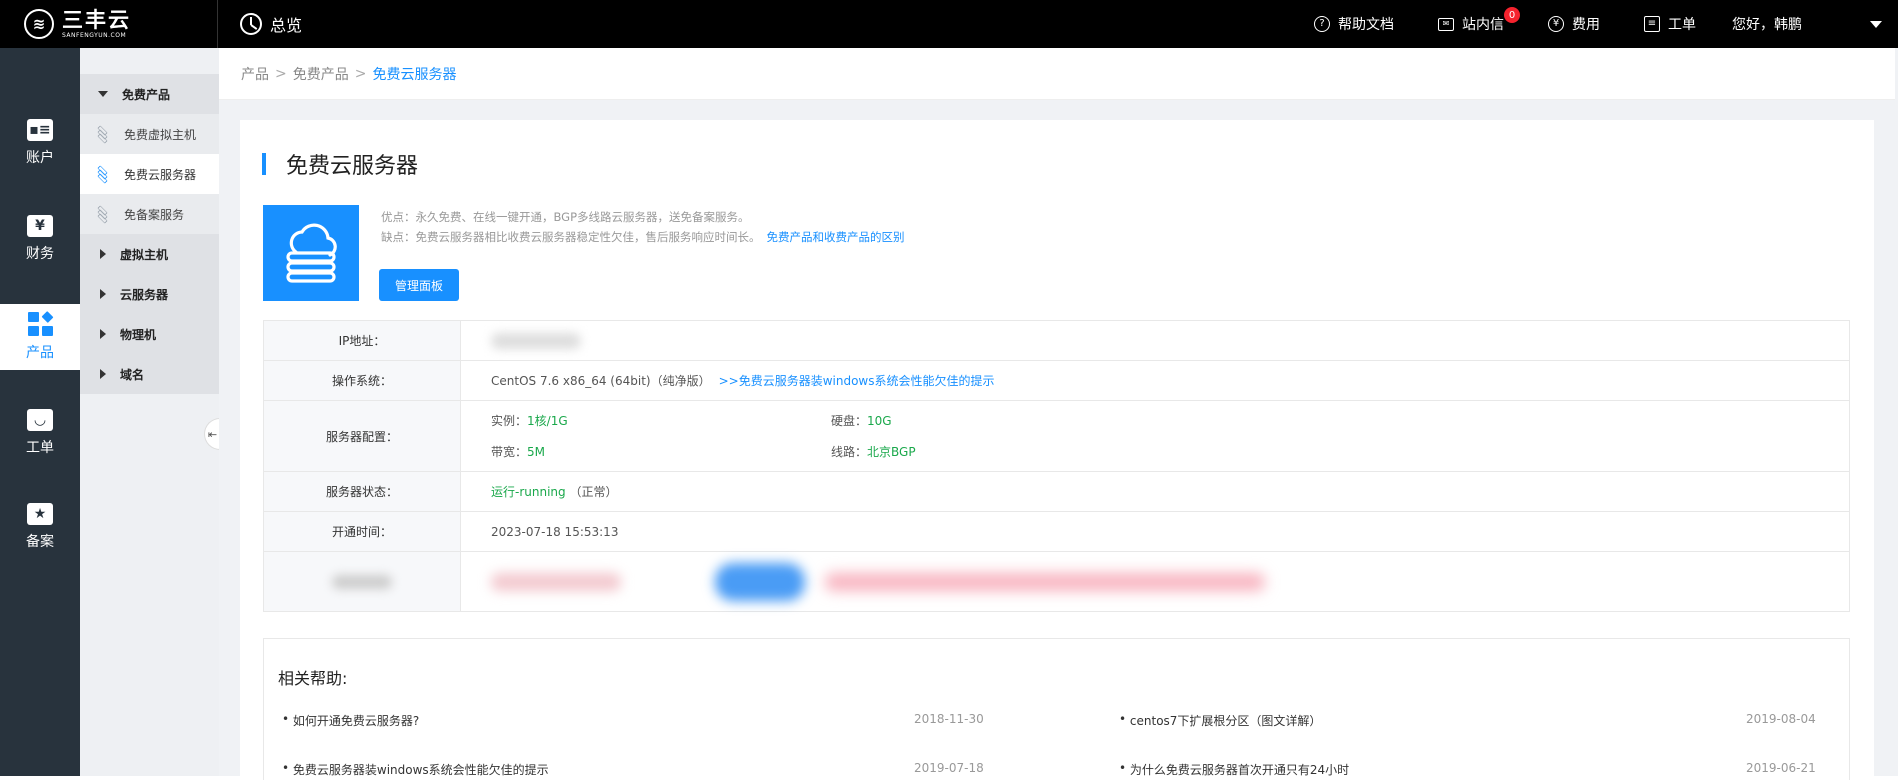 Image resolution: width=1898 pixels, height=780 pixels. I want to click on status-note: （正常）, so click(593, 492).